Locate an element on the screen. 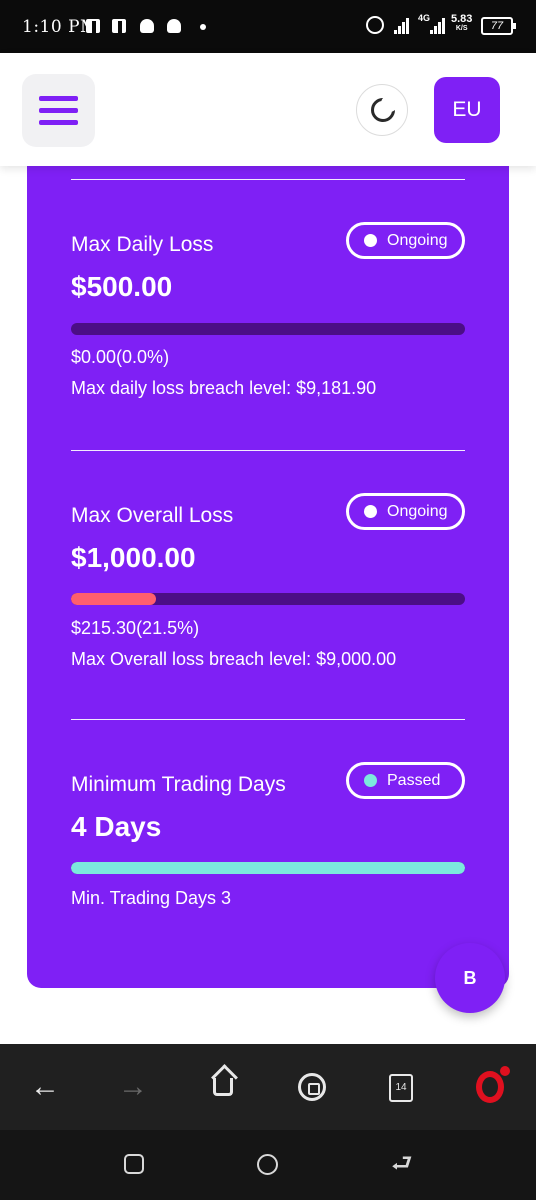 The width and height of the screenshot is (536, 1200). home-icon is located at coordinates (223, 1087).